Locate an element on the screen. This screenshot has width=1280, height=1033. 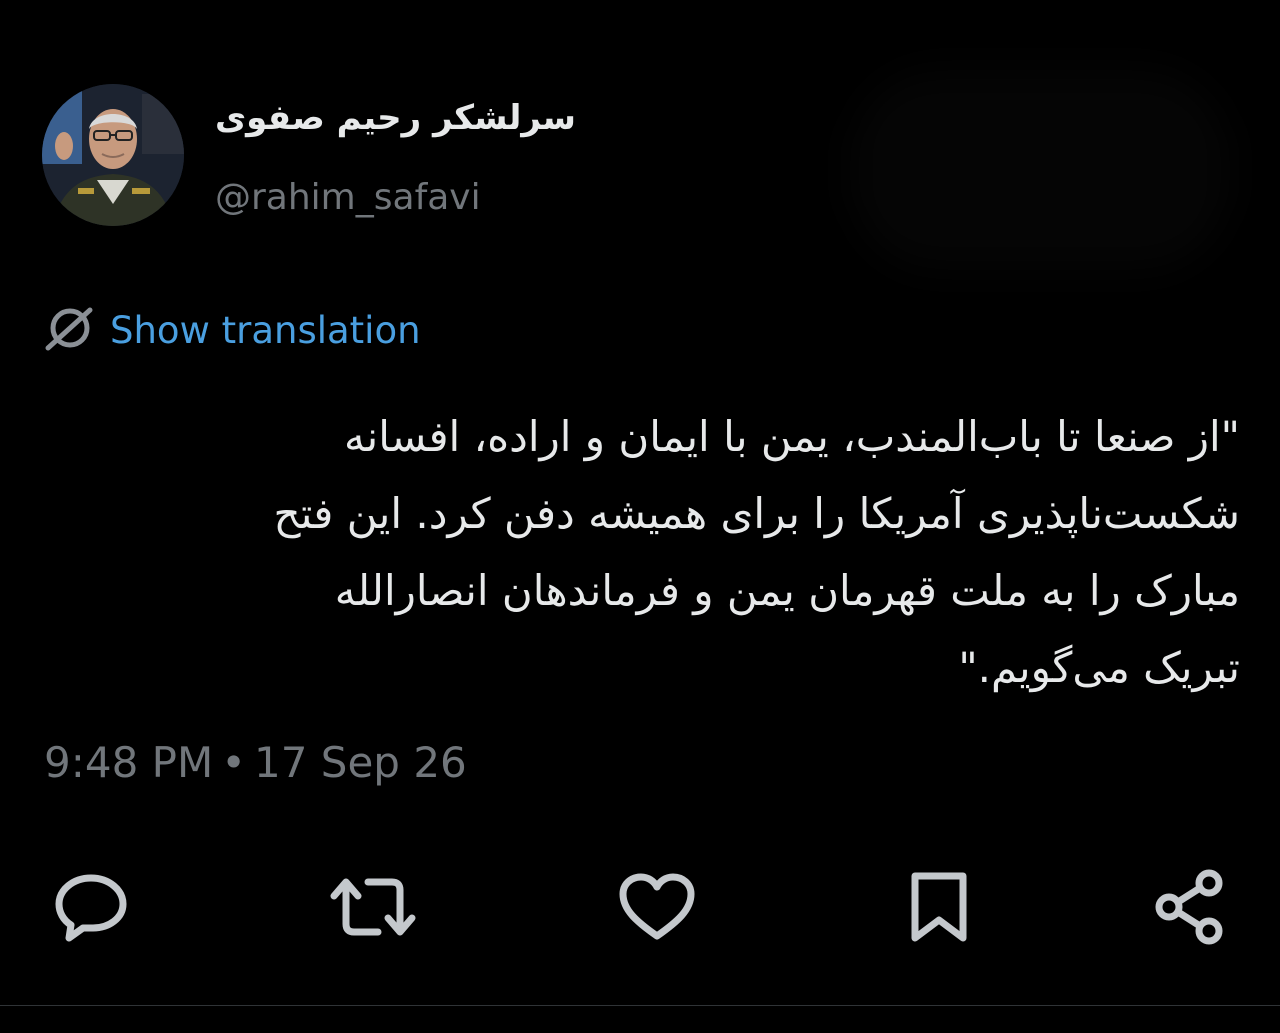
bookmark-button is located at coordinates (939, 907).